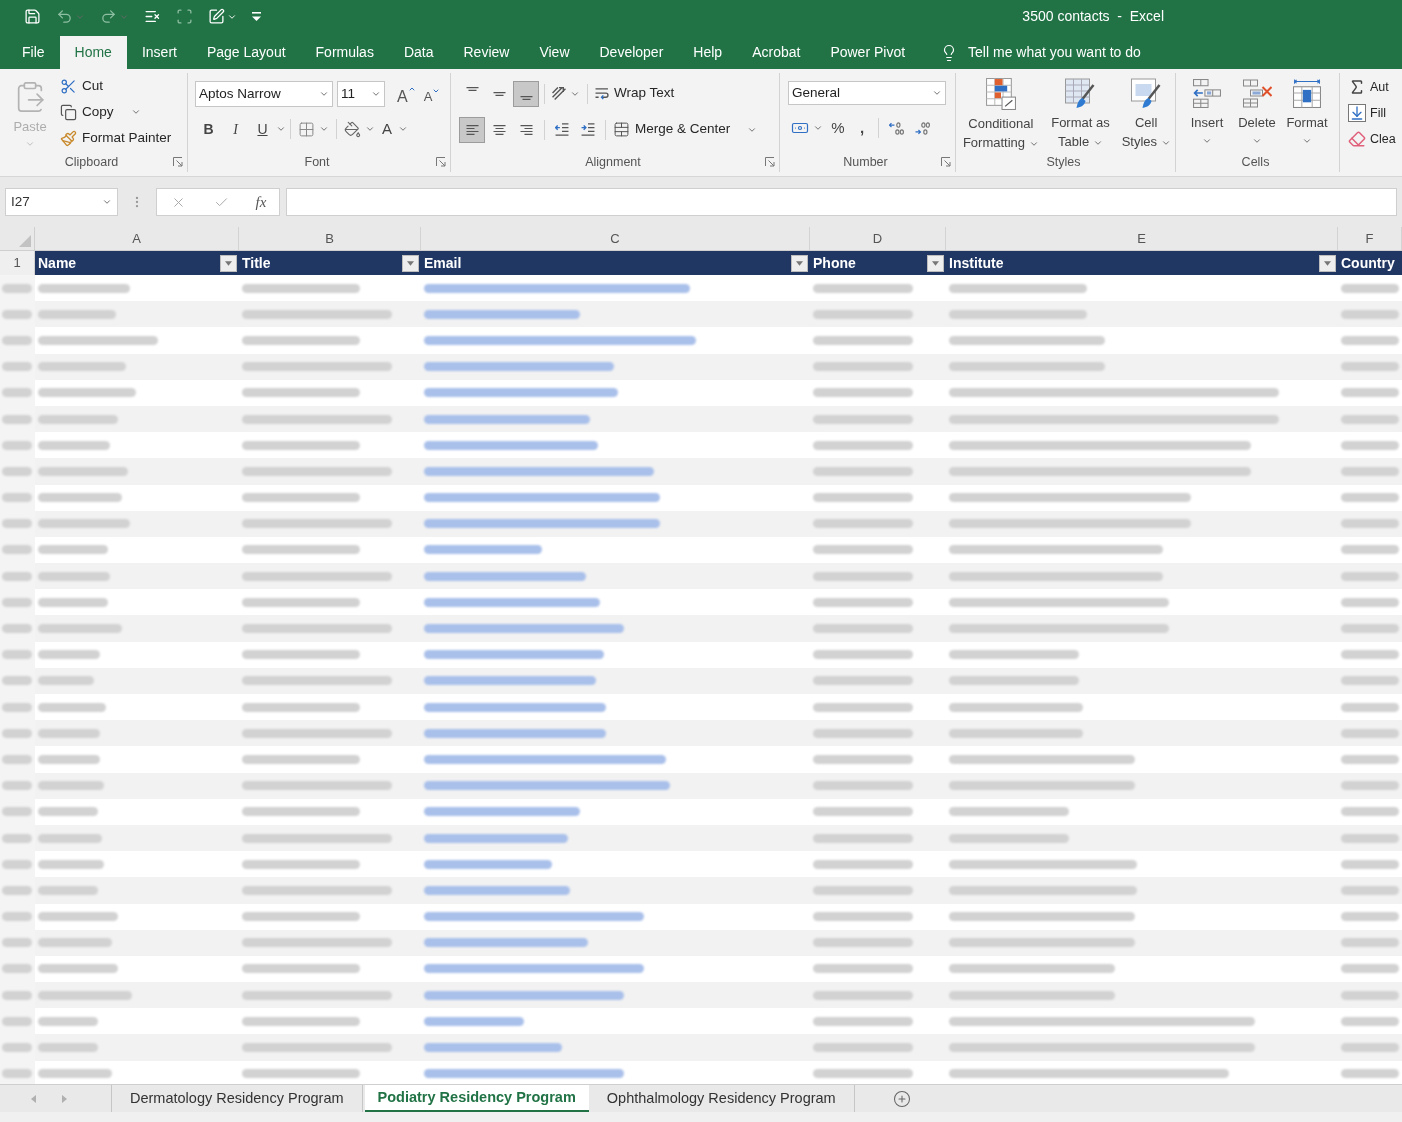 The height and width of the screenshot is (1122, 1402). Describe the element at coordinates (588, 129) in the screenshot. I see `increase-indent-icon` at that location.